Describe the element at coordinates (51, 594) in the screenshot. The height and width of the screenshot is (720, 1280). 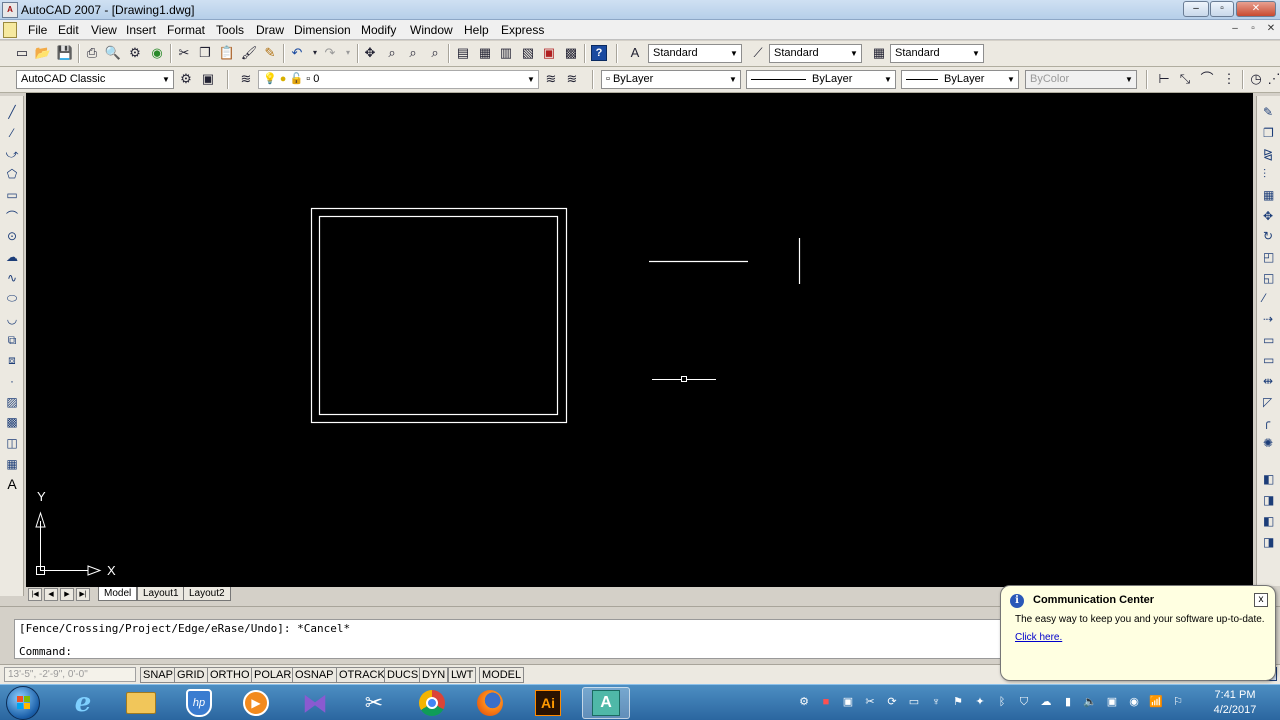
I see `previous-tab-button: ◀` at that location.